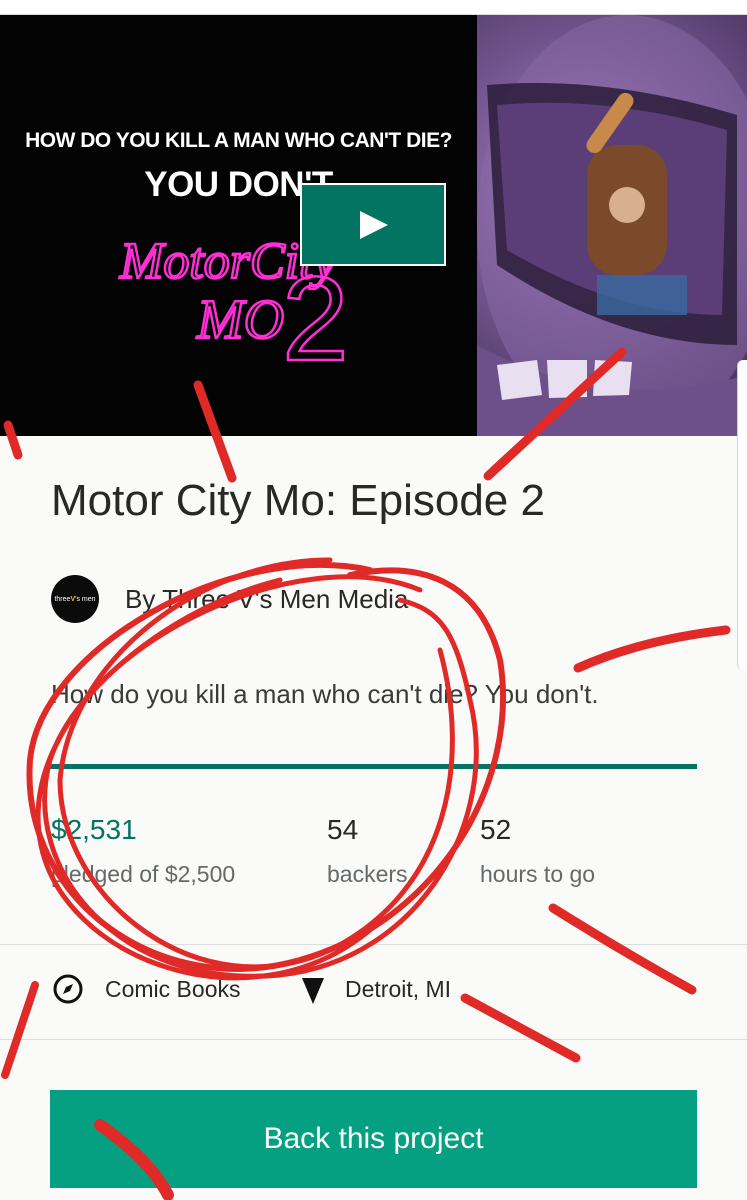  I want to click on logo-line-2: MO, so click(240, 320).